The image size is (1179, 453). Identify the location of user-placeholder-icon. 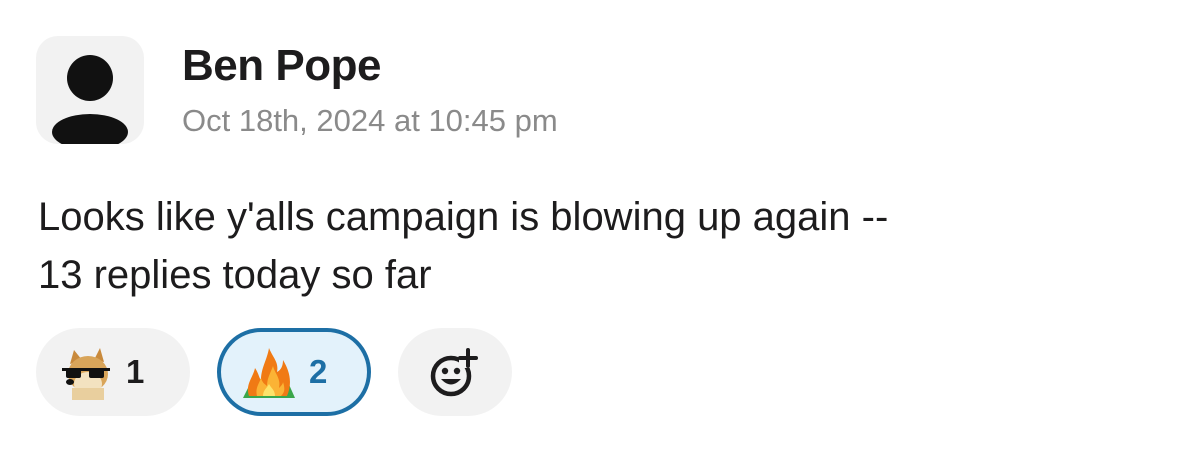
(90, 99).